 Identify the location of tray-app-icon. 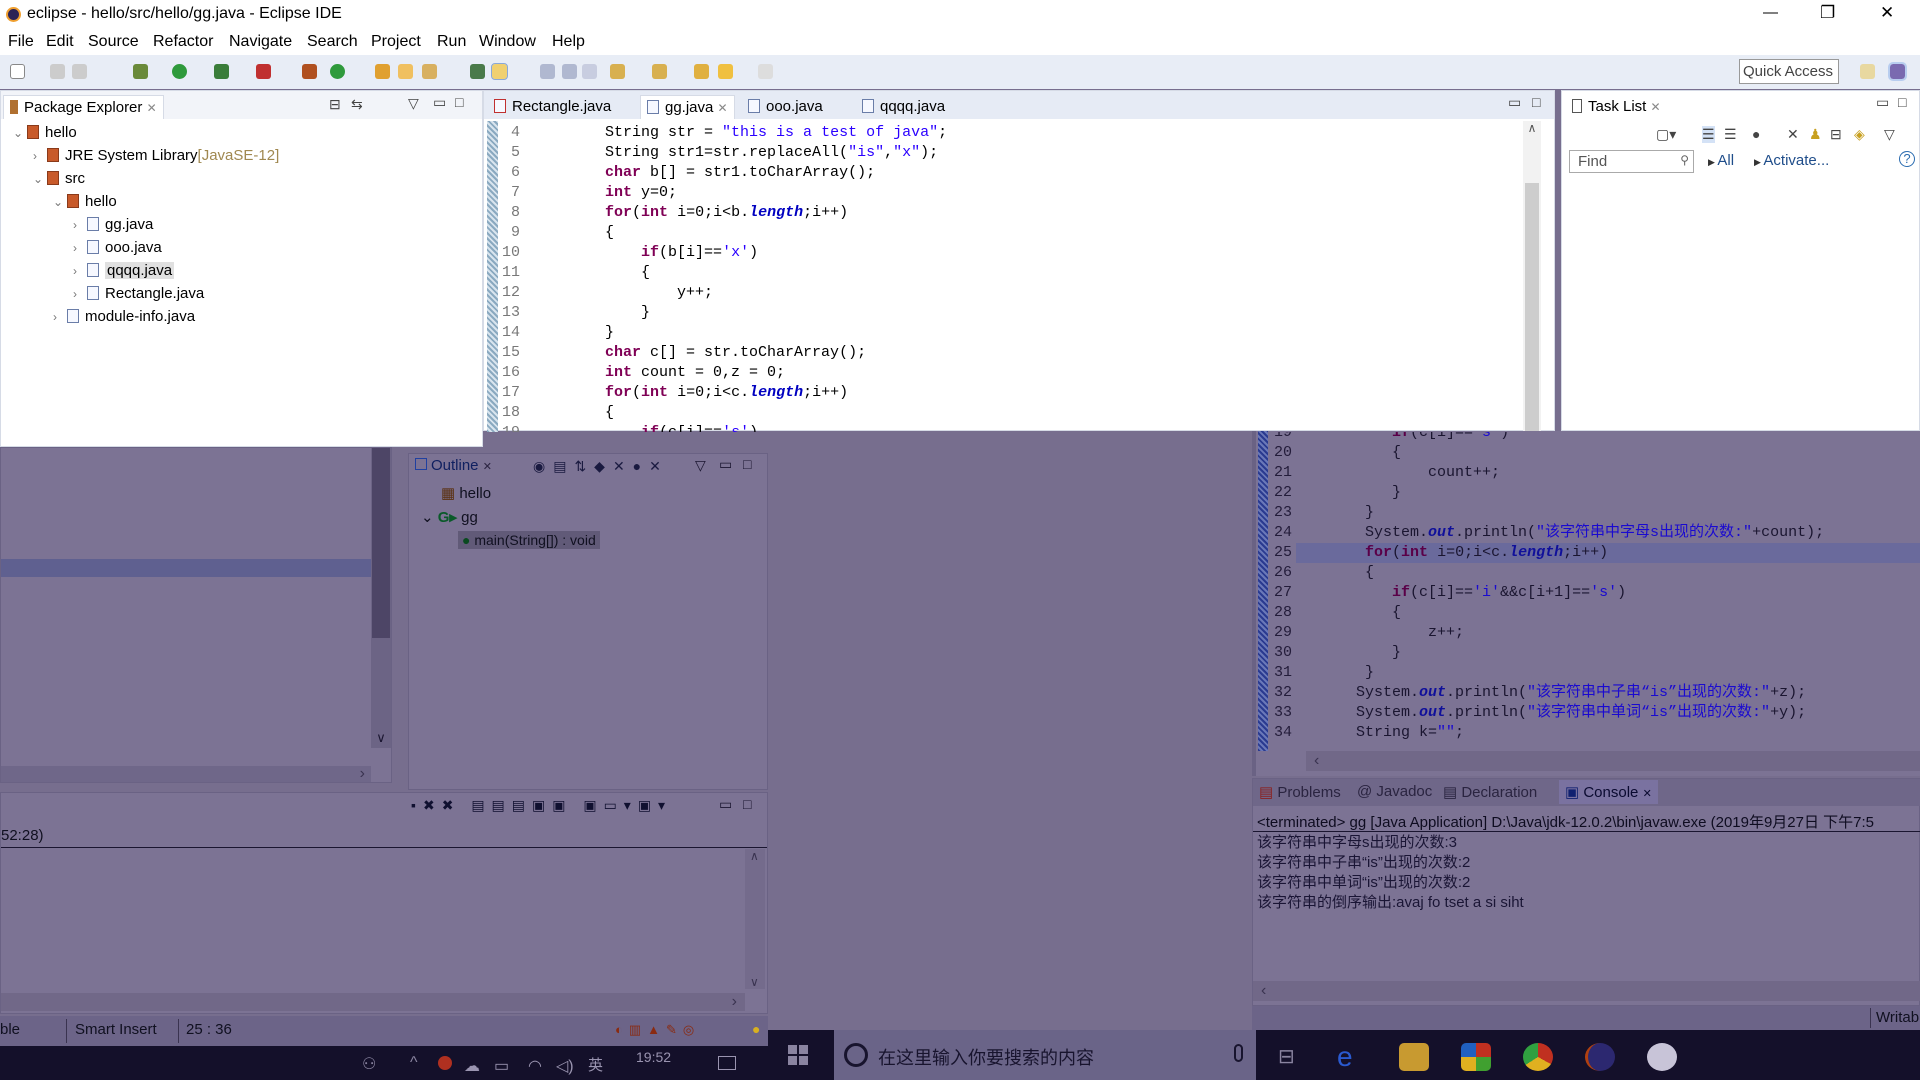
(445, 1063).